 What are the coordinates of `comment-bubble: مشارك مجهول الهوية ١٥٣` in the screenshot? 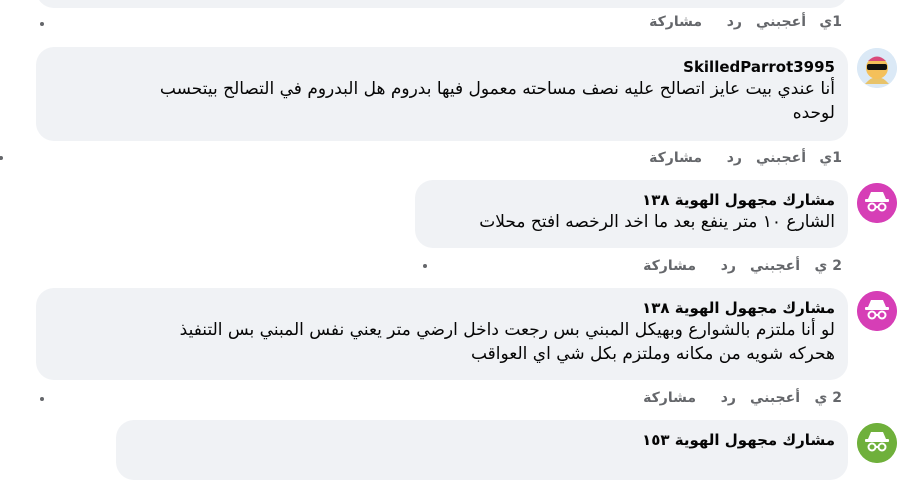 It's located at (482, 450).